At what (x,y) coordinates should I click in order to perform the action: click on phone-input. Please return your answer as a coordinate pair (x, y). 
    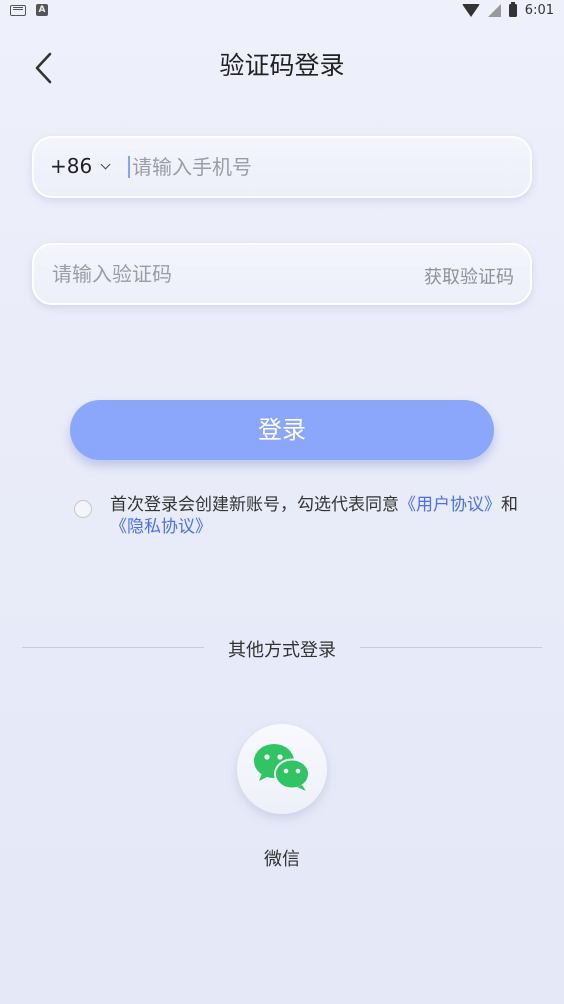
    Looking at the image, I should click on (322, 167).